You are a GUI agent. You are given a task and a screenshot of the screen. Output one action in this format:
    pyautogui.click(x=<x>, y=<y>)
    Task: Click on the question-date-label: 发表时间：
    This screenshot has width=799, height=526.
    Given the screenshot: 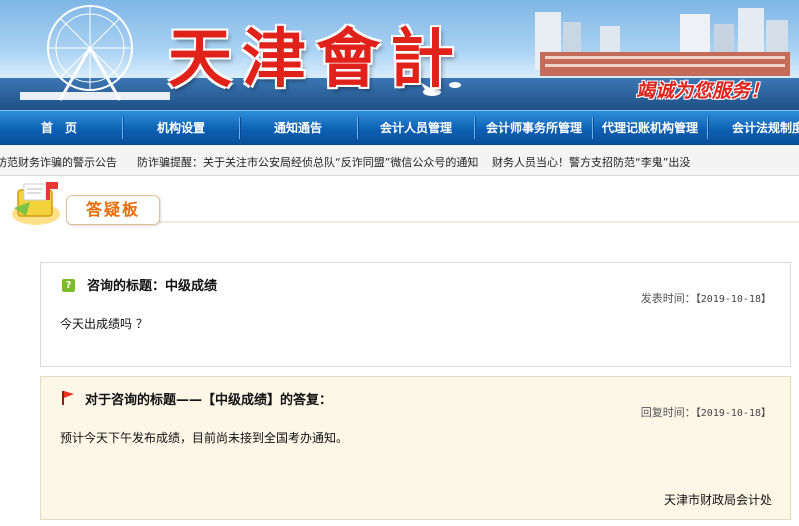 What is the action you would take?
    pyautogui.click(x=668, y=298)
    